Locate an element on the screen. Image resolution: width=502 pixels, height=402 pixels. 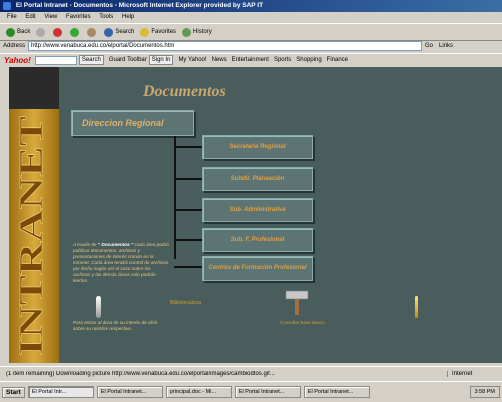
address-label: Address is located at coordinates (14, 46).